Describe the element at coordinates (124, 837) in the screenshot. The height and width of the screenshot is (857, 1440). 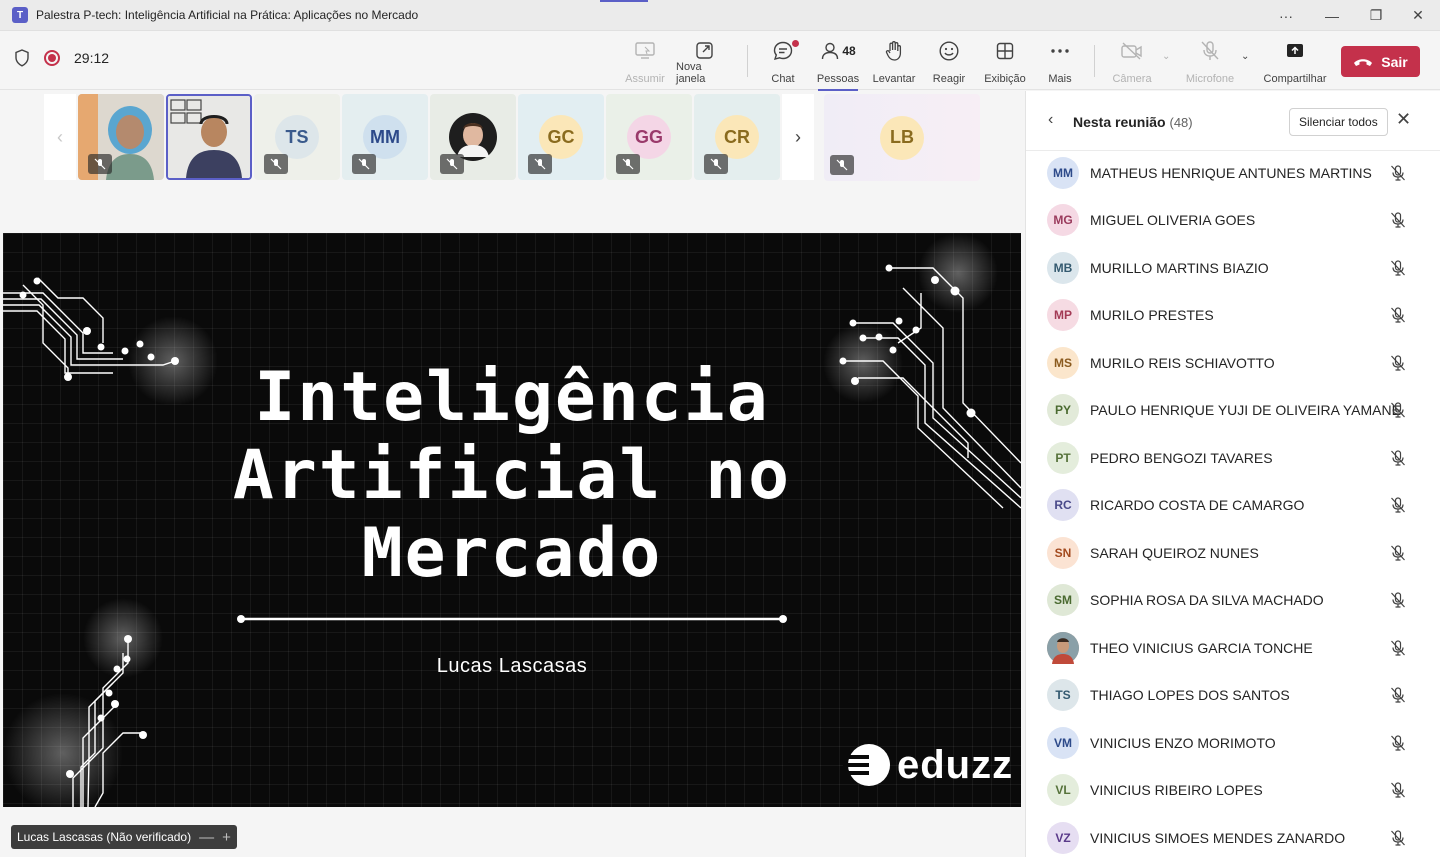
I see `presenter-name-tag: Lucas Lascasas (Não verificado) — +` at that location.